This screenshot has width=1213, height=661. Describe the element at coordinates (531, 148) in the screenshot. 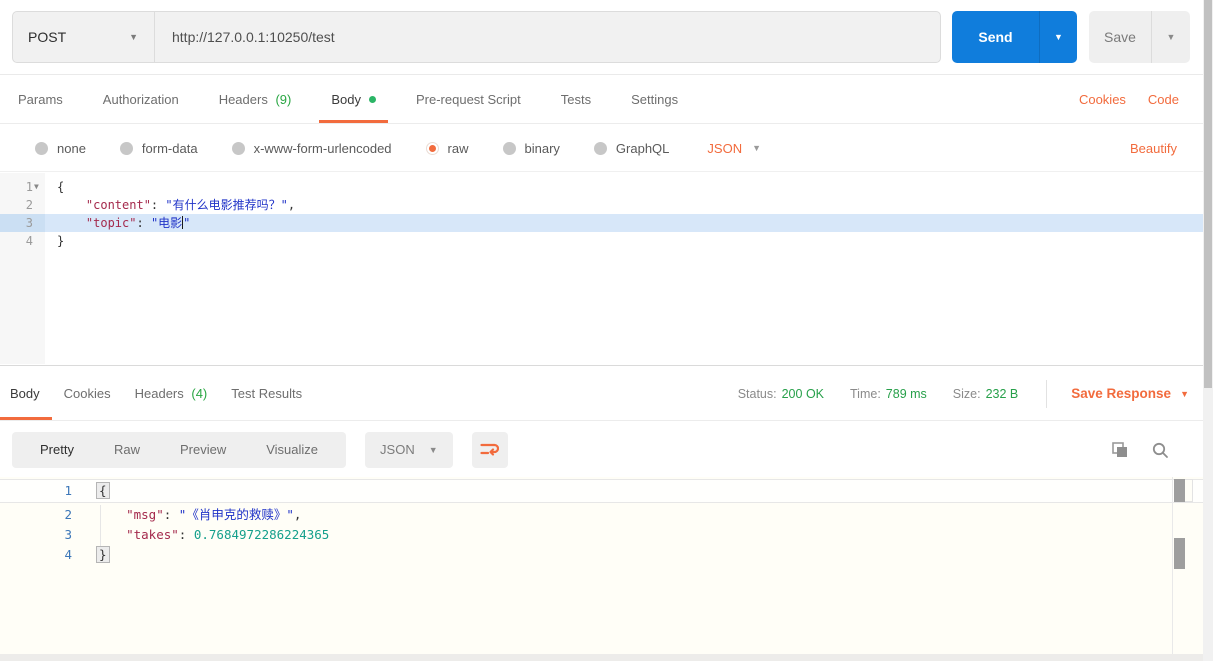

I see `radio-binary: binary` at that location.